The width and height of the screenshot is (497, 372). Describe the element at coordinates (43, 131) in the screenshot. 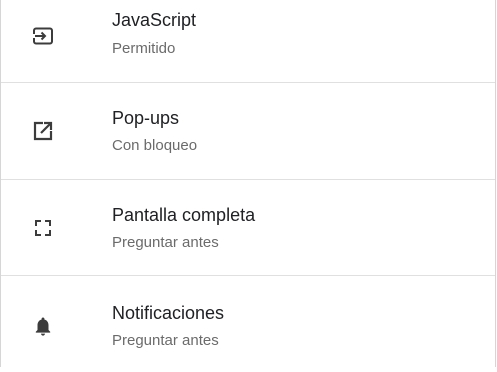

I see `popup-icon` at that location.